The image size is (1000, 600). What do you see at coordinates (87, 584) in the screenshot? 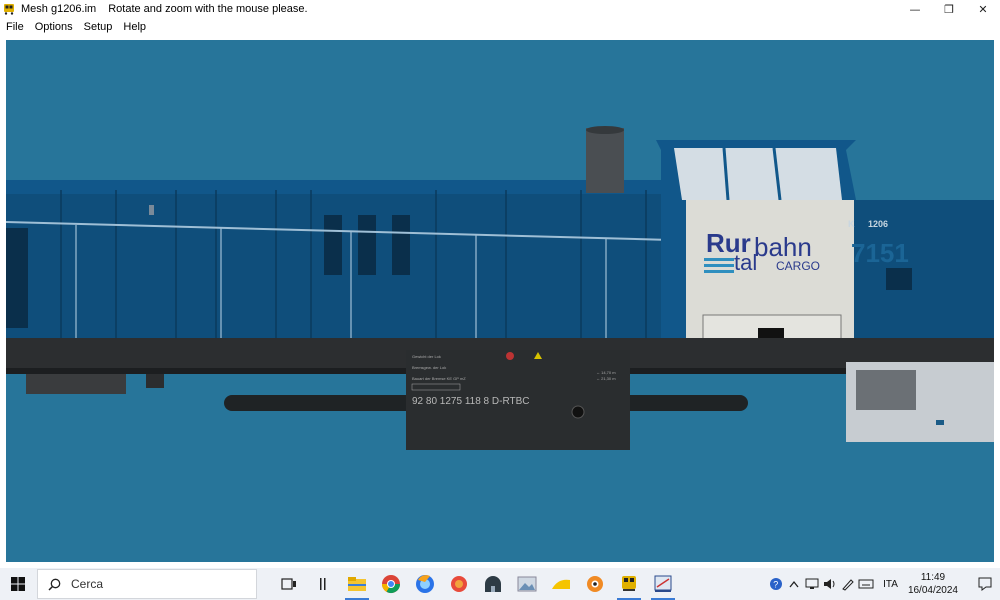
I see `search-placeholder: Cerca` at bounding box center [87, 584].